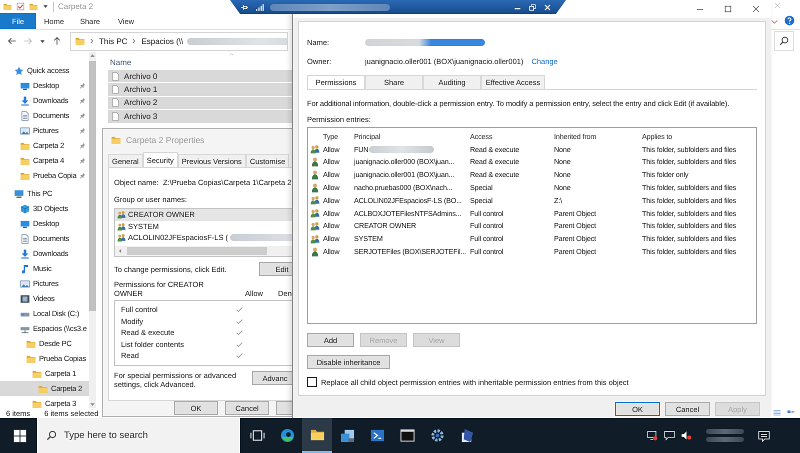 The width and height of the screenshot is (800, 453). Describe the element at coordinates (12, 41) in the screenshot. I see `back-arrow-icon` at that location.